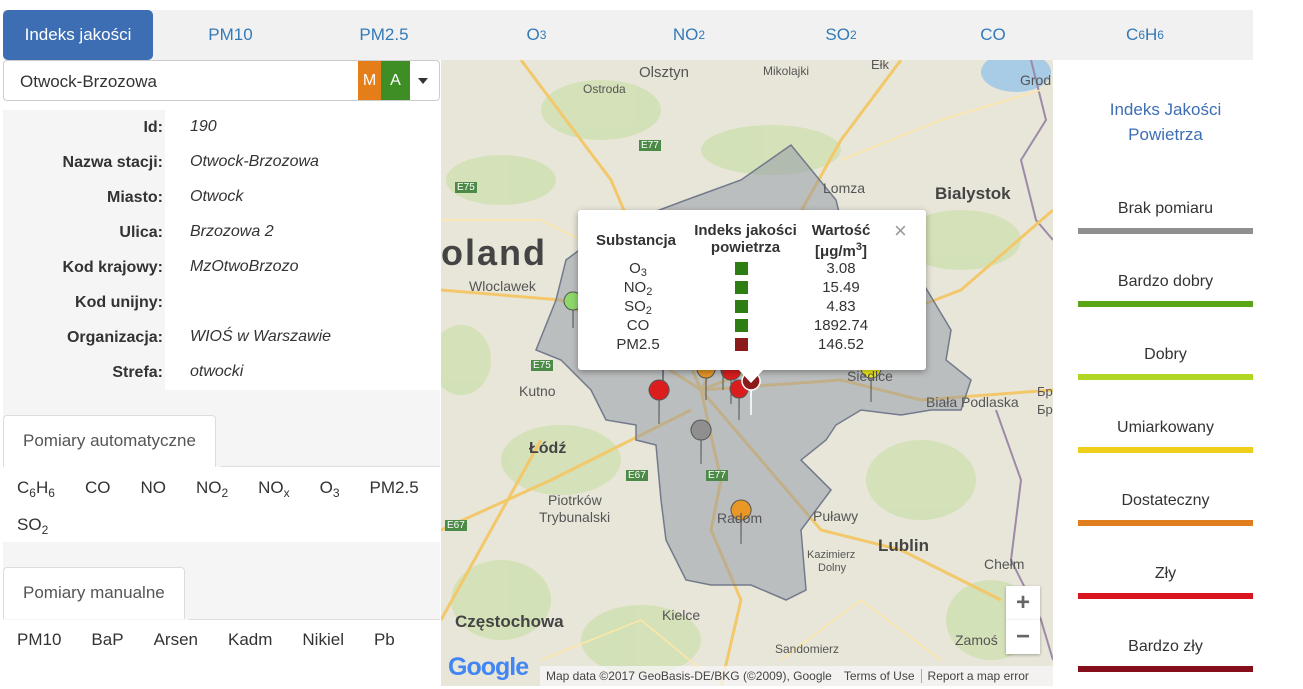  What do you see at coordinates (900, 231) in the screenshot?
I see `close-icon: ×` at bounding box center [900, 231].